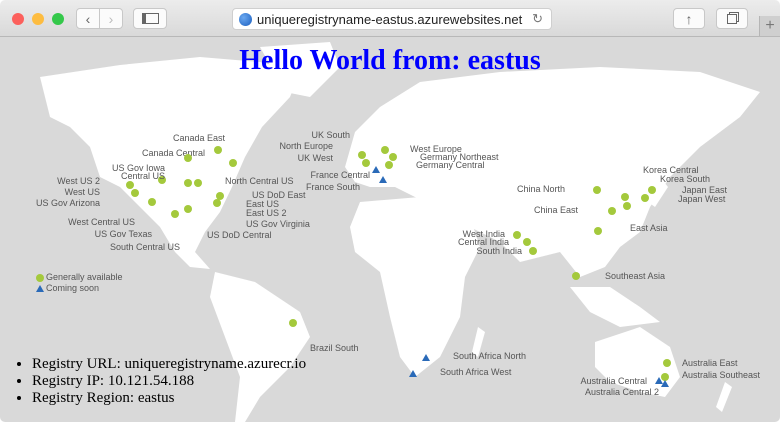 This screenshot has height=422, width=780. I want to click on map-legend: Generally available Coming soon, so click(79, 283).